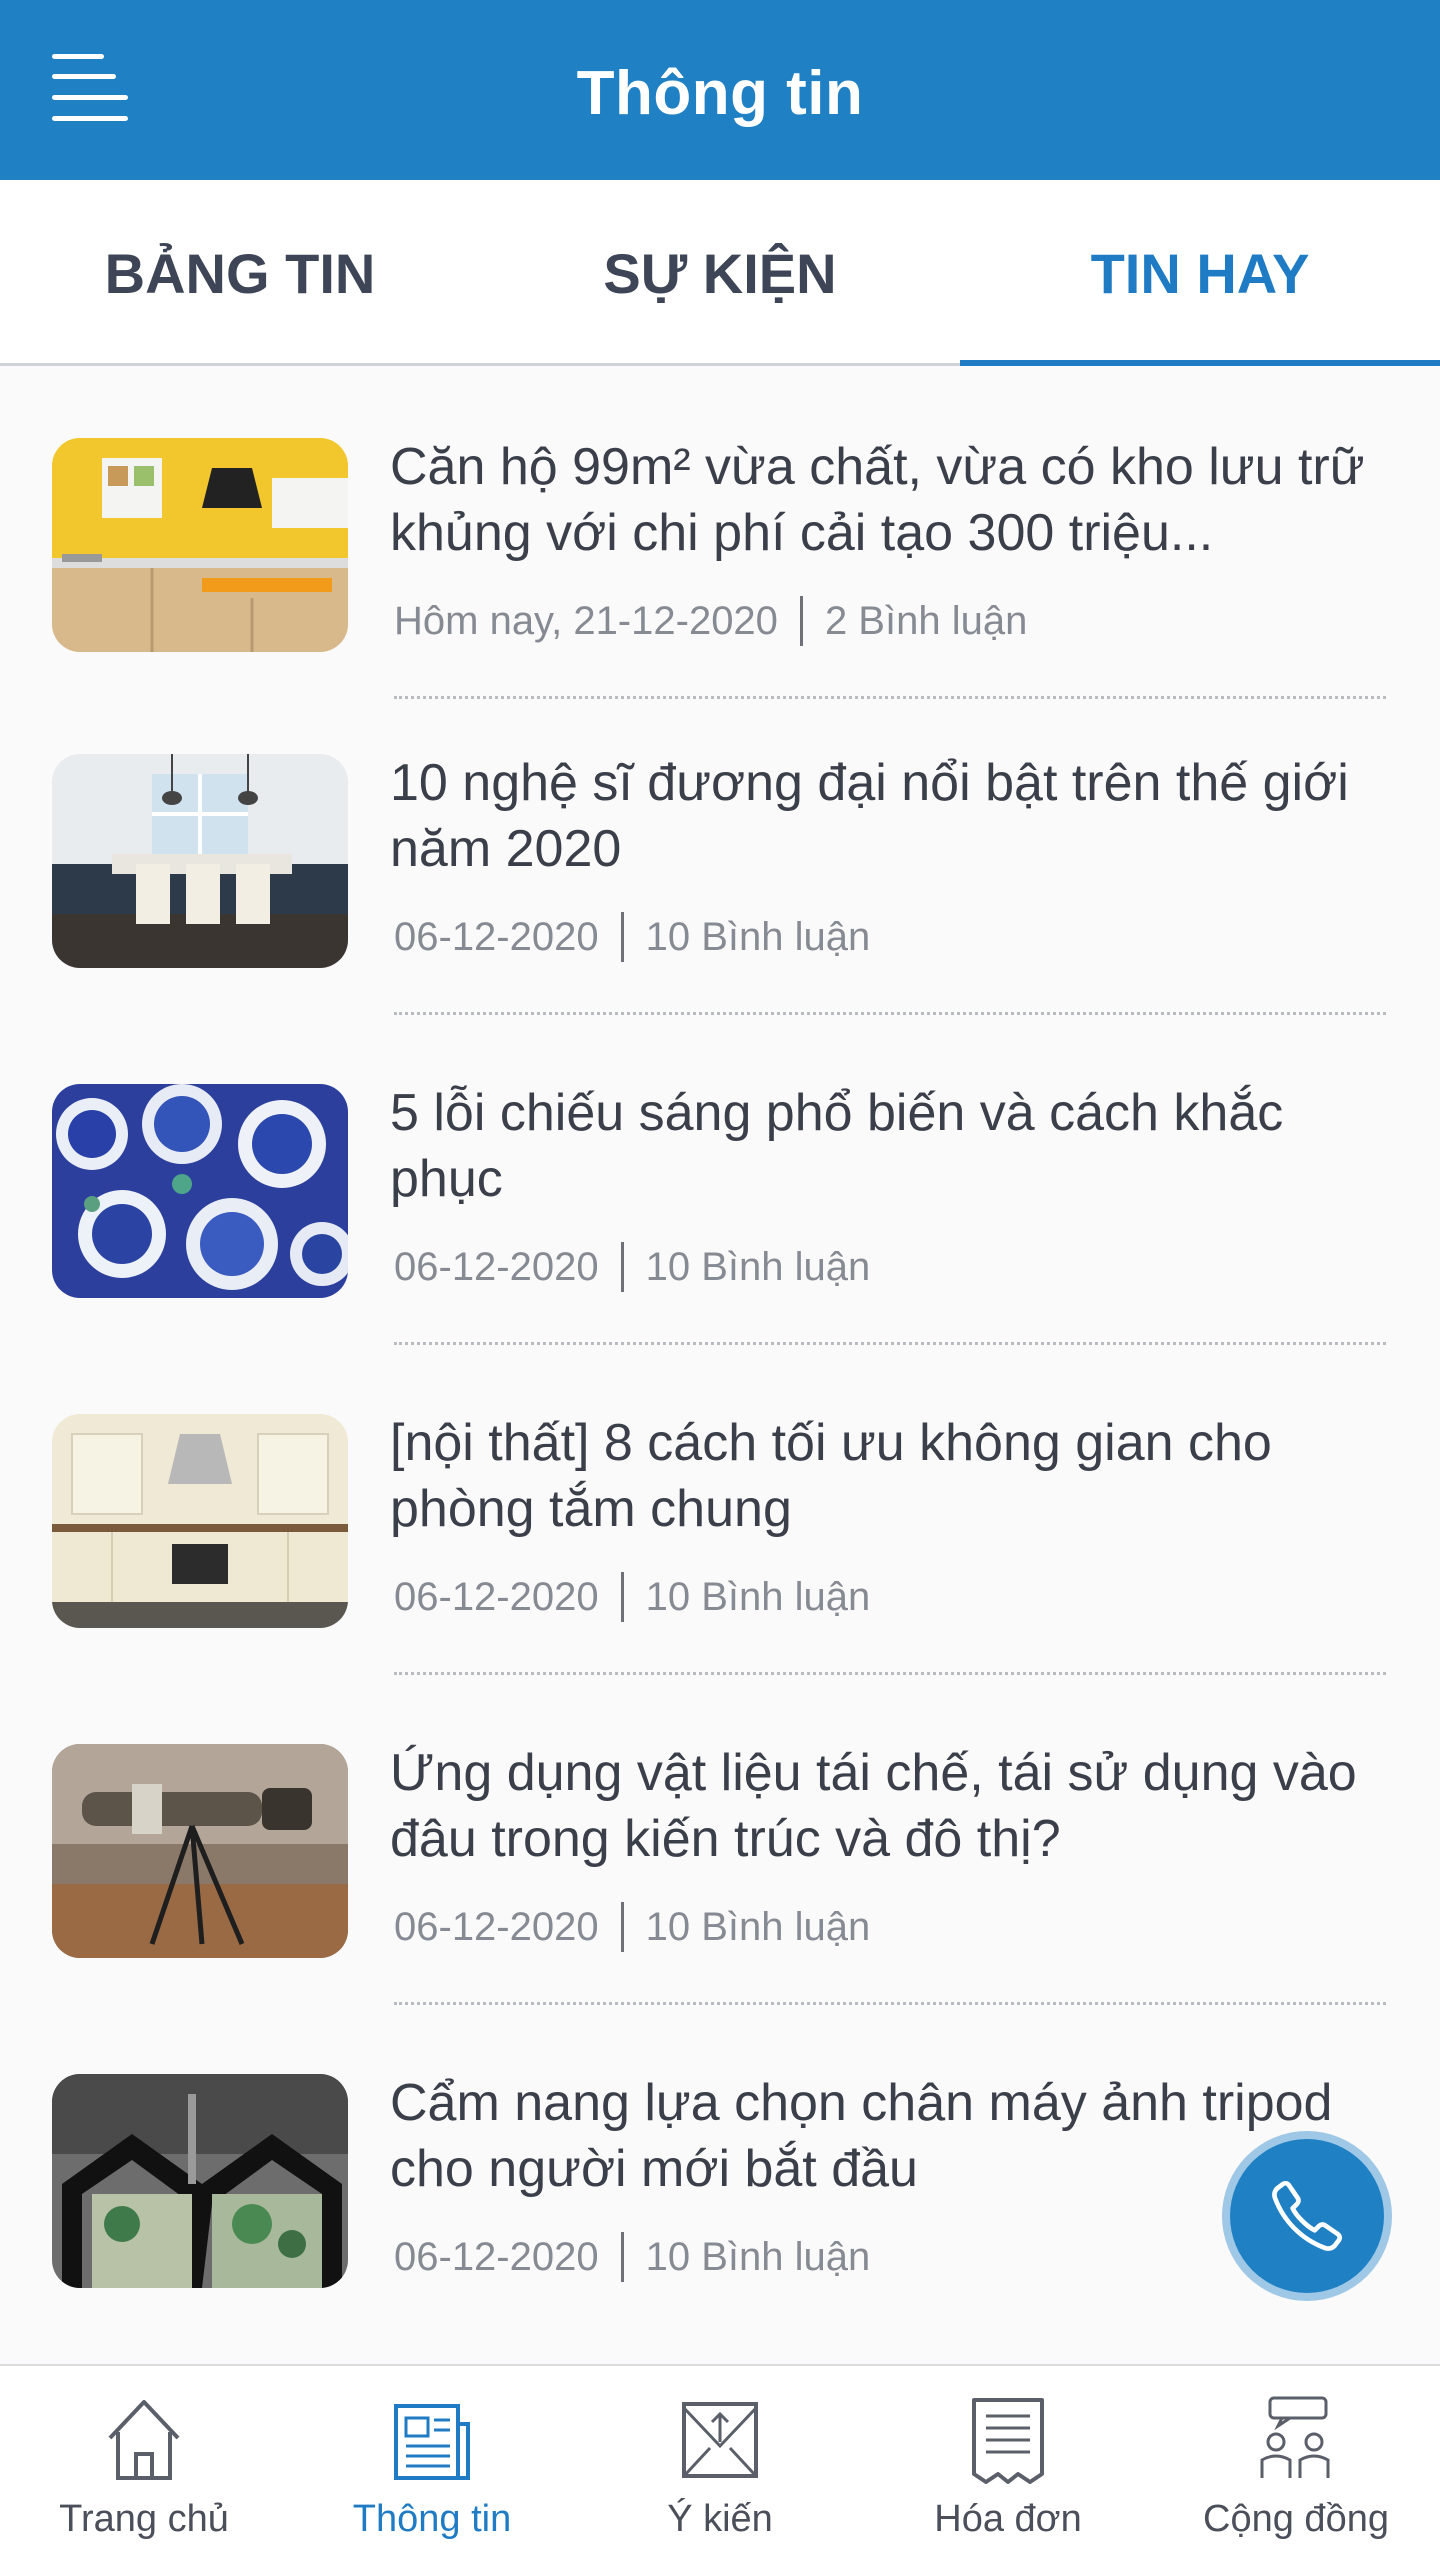 The height and width of the screenshot is (2560, 1440). I want to click on nav-thong-tin: Thông tin, so click(432, 2463).